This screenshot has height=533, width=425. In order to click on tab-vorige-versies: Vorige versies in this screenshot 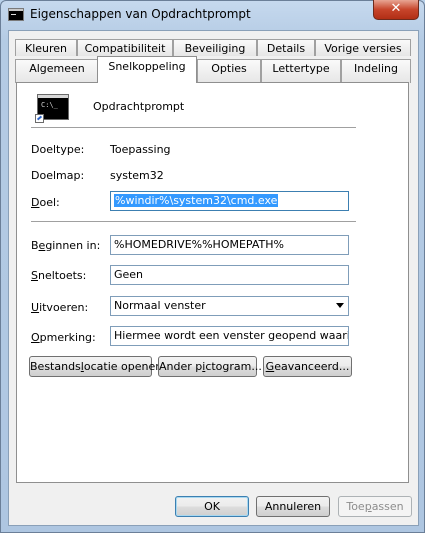, I will do `click(363, 47)`.